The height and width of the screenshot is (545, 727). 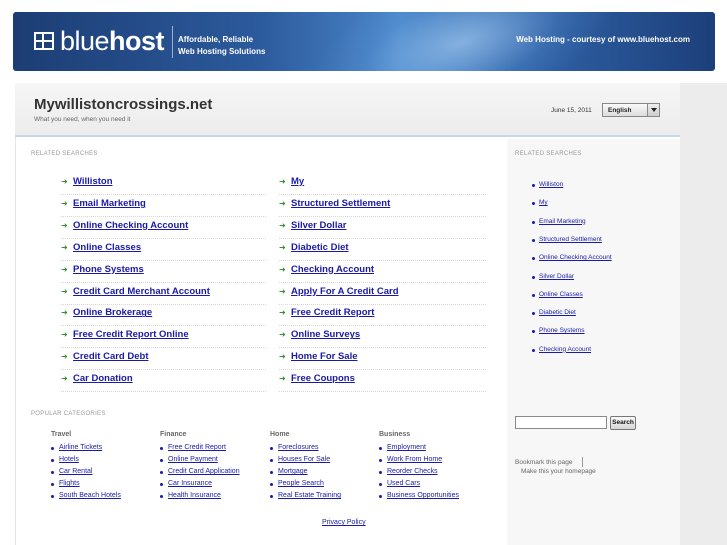 I want to click on sidebar-link: Structured Settlement, so click(x=570, y=239).